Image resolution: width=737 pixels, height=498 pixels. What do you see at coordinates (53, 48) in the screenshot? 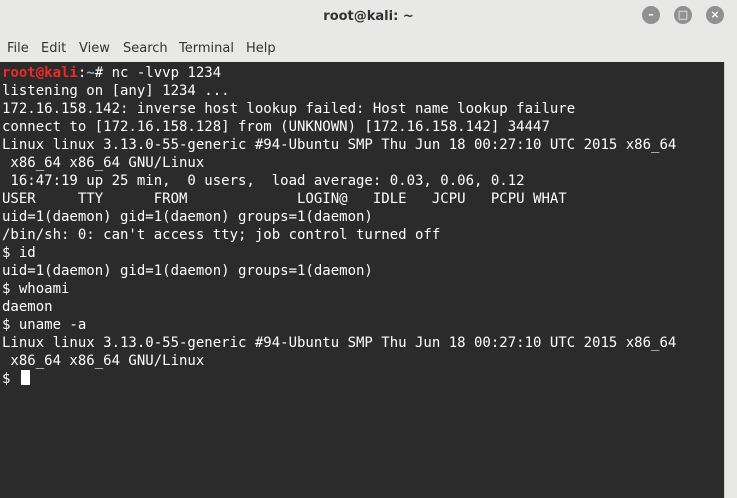
I see `menu-edit: Edit` at bounding box center [53, 48].